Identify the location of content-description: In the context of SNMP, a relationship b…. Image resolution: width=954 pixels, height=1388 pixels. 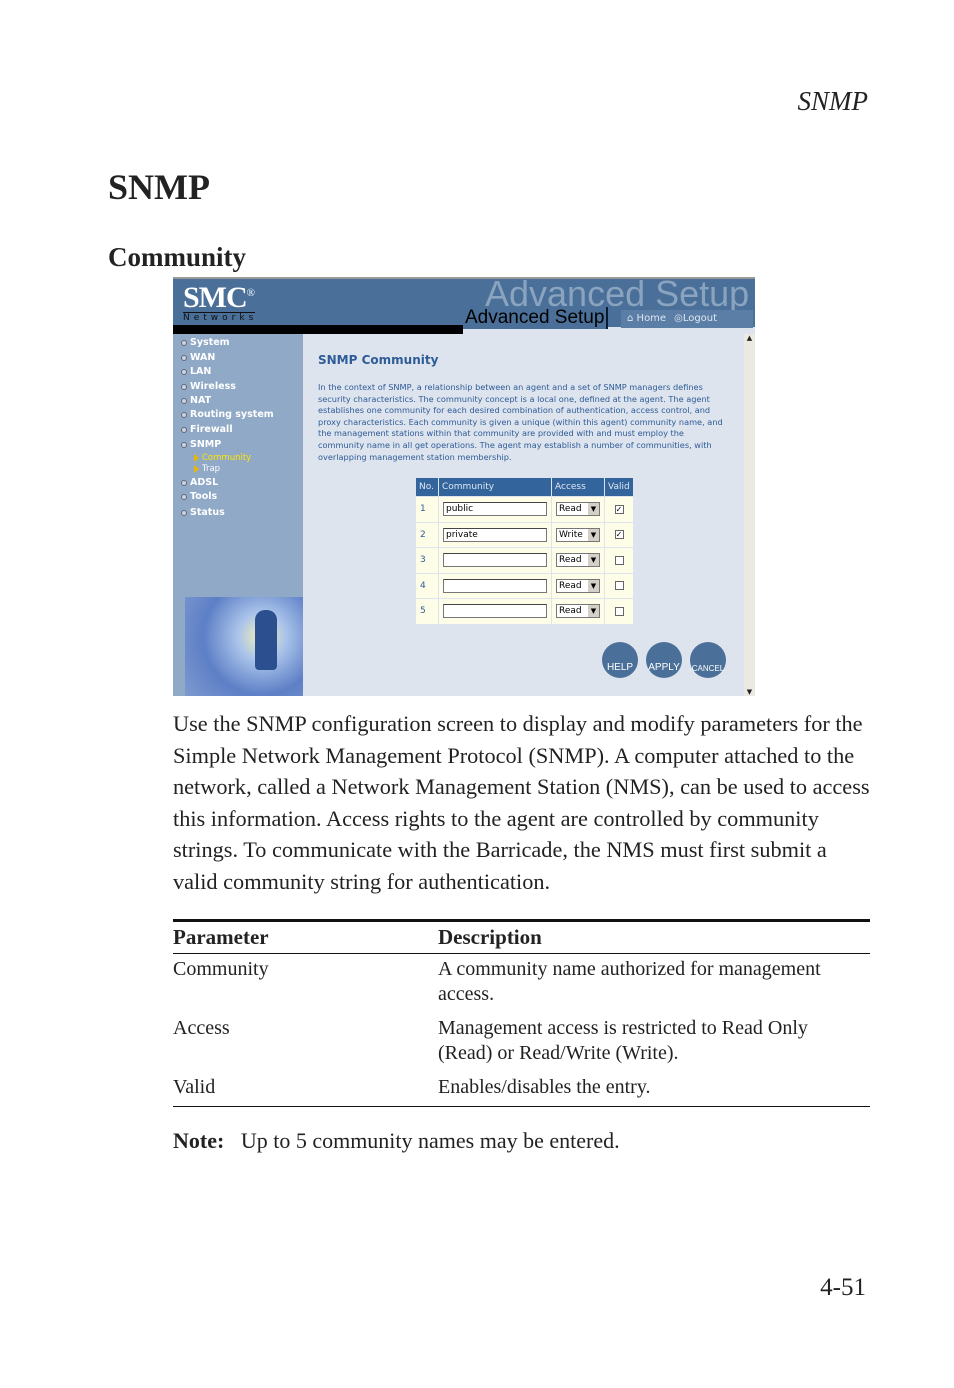
(520, 422).